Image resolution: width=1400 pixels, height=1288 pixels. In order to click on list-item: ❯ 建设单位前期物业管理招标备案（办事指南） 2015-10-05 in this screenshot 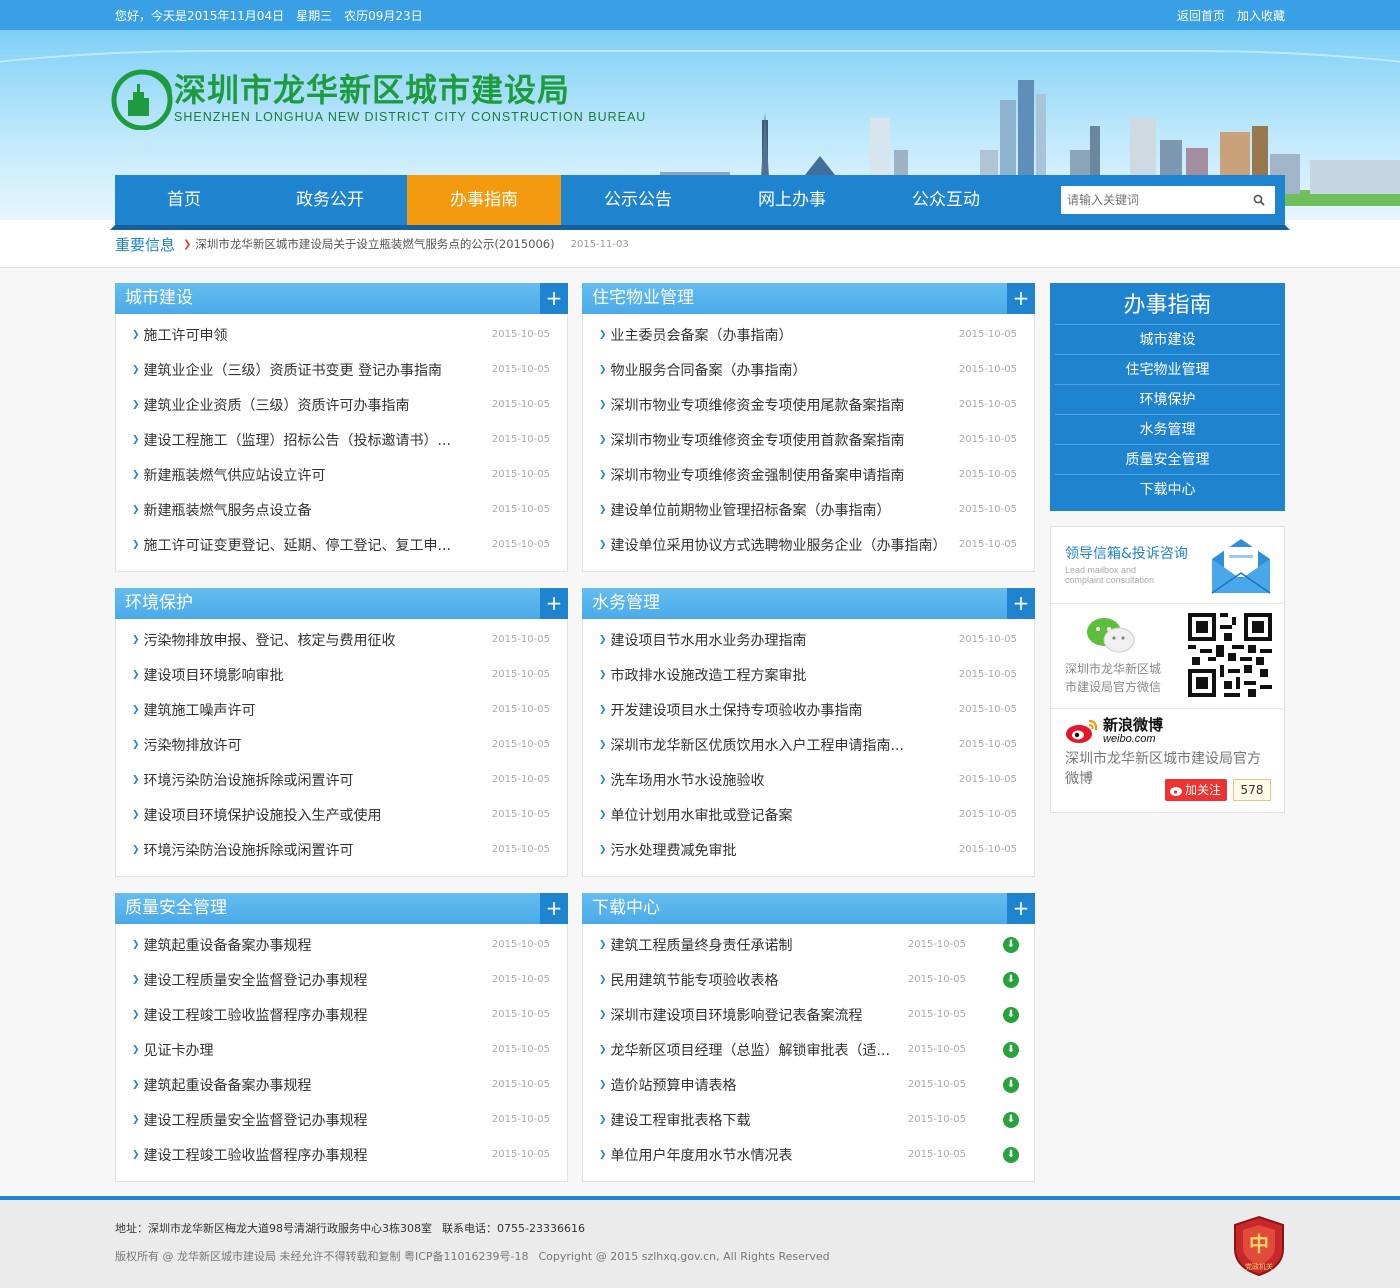, I will do `click(808, 509)`.